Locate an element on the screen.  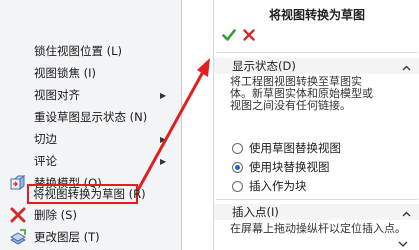
section-insertion-point-title: 插入点(I) is located at coordinates (255, 212).